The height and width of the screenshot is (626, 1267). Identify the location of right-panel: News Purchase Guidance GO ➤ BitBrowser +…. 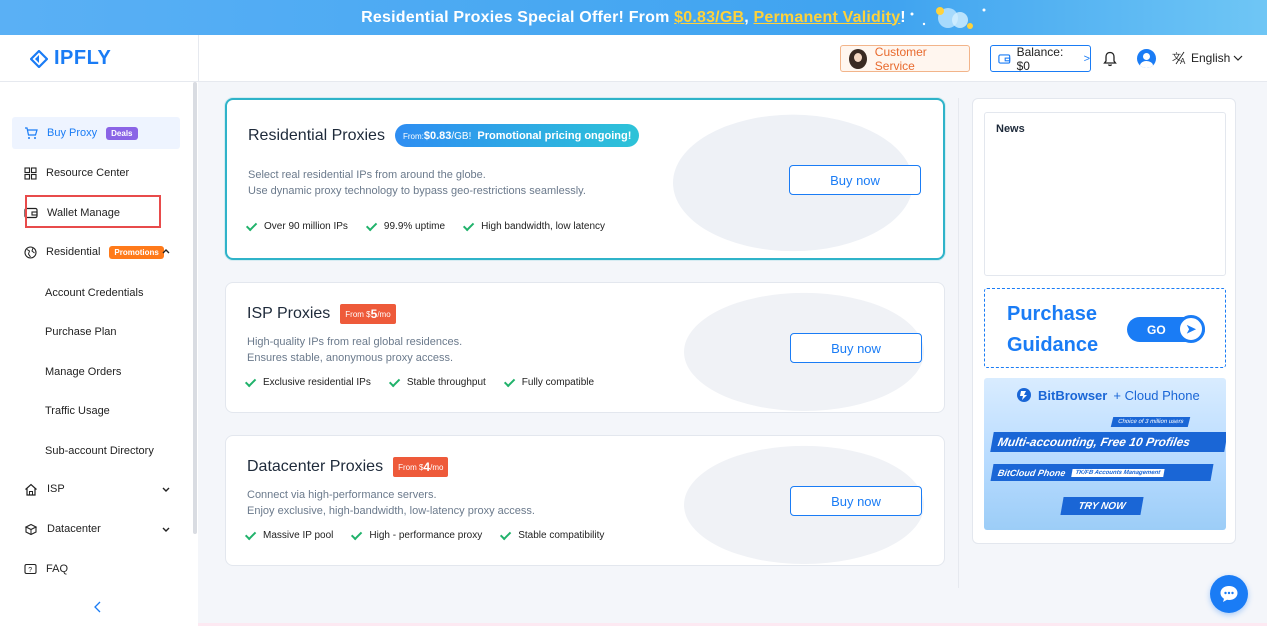
(1104, 321).